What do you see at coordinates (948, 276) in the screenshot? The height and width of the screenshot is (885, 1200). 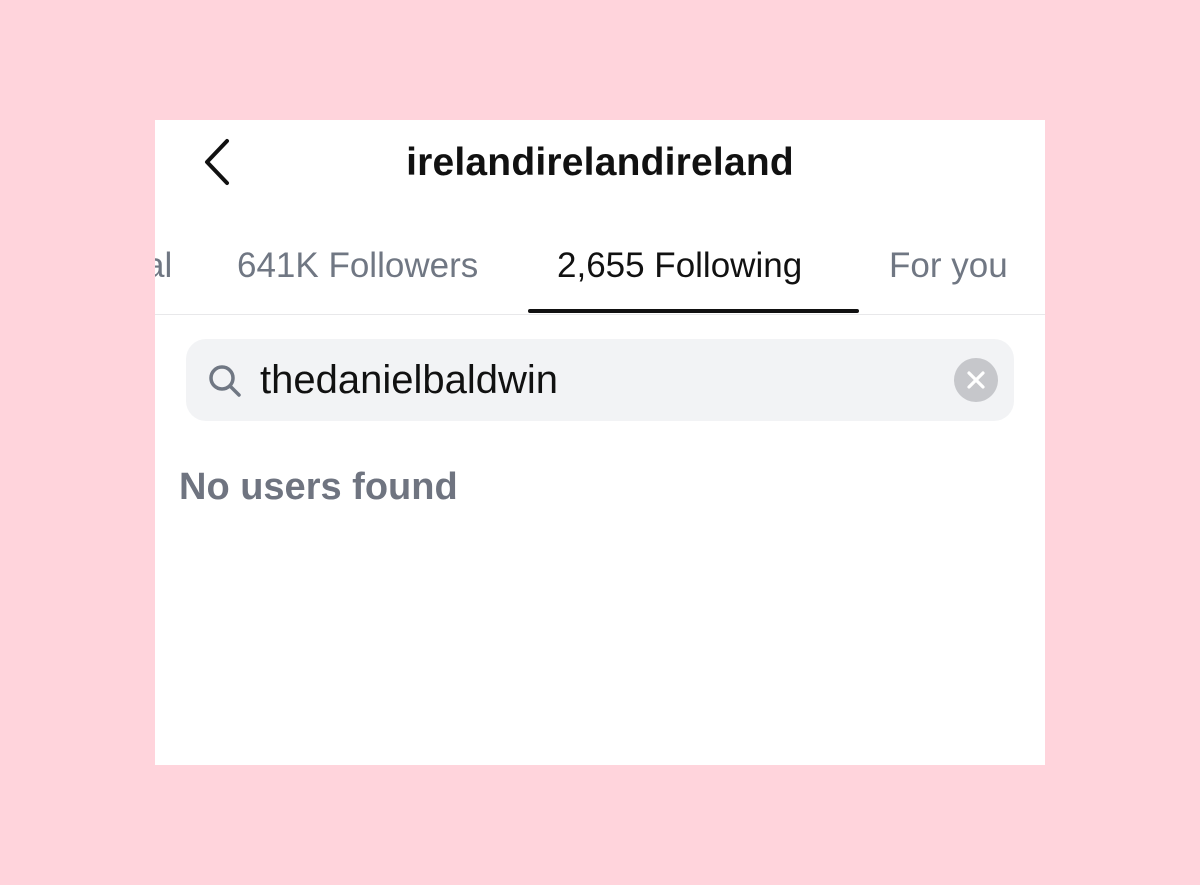 I see `tab-for-you: For you` at bounding box center [948, 276].